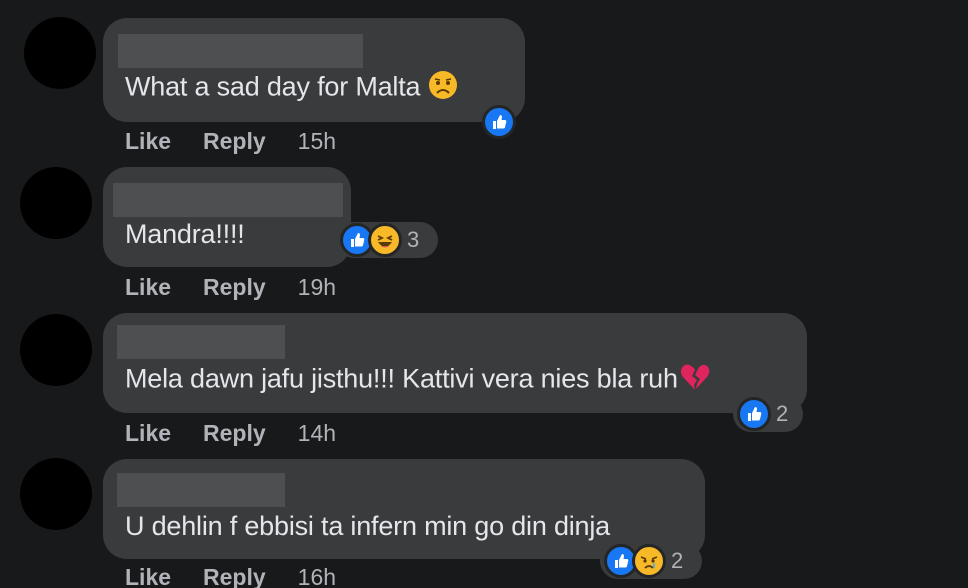 The image size is (968, 588). Describe the element at coordinates (443, 88) in the screenshot. I see `sad-face-emoji-icon` at that location.